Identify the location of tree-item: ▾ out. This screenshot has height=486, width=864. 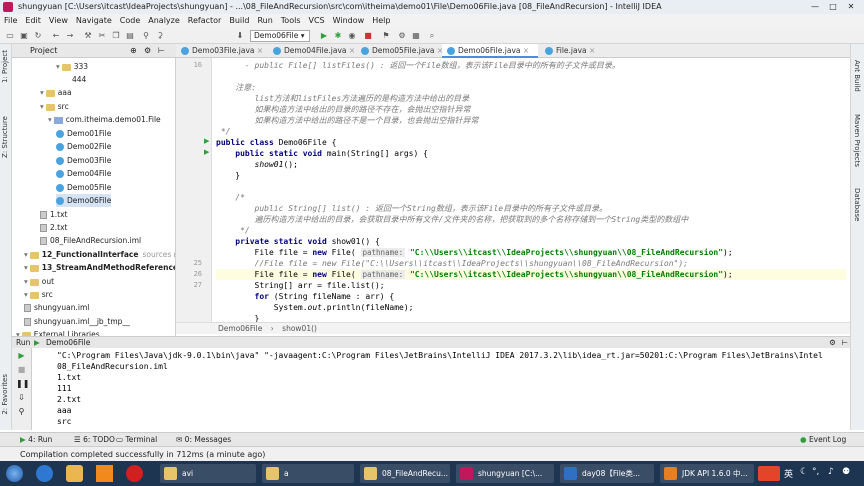
(39, 281).